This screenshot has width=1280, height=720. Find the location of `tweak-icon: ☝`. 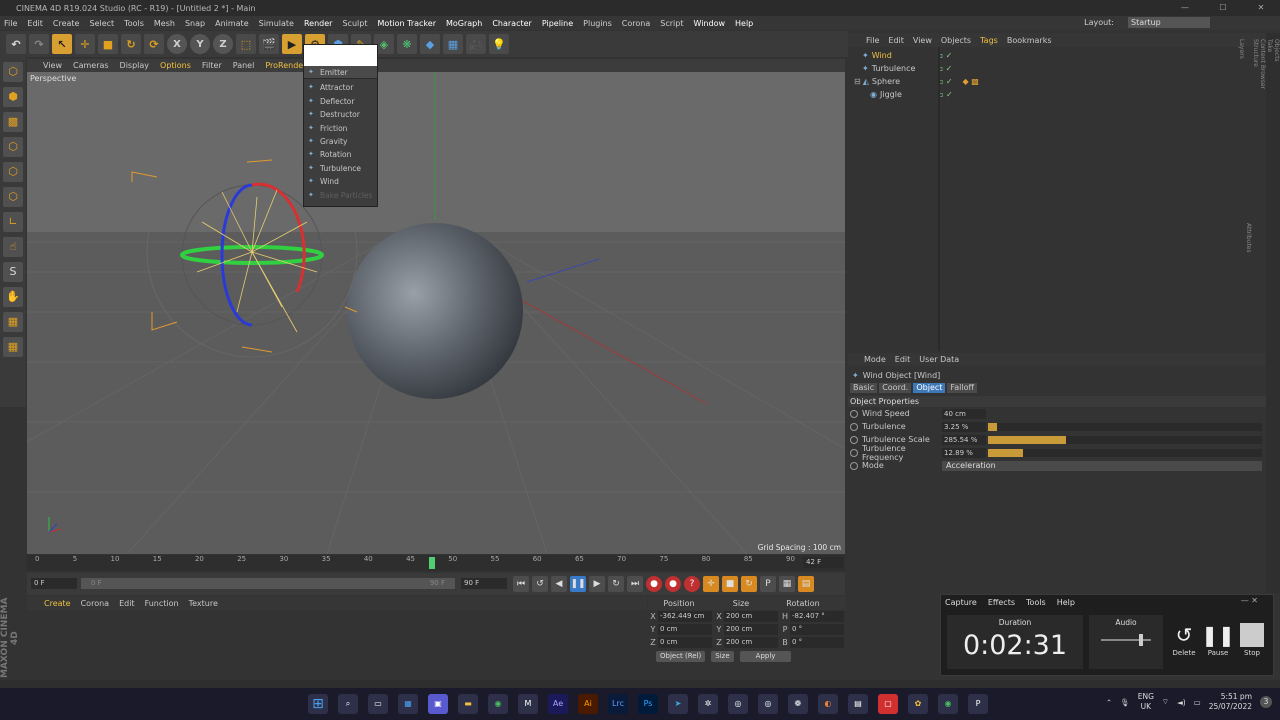

tweak-icon: ☝ is located at coordinates (13, 247).